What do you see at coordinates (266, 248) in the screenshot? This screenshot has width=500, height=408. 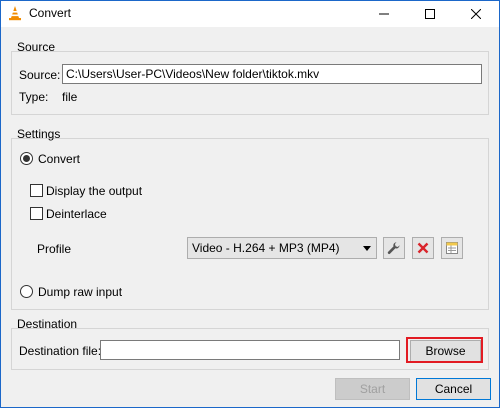 I see `profile-selected-value: Video - H.264 + MP3 (MP4)` at bounding box center [266, 248].